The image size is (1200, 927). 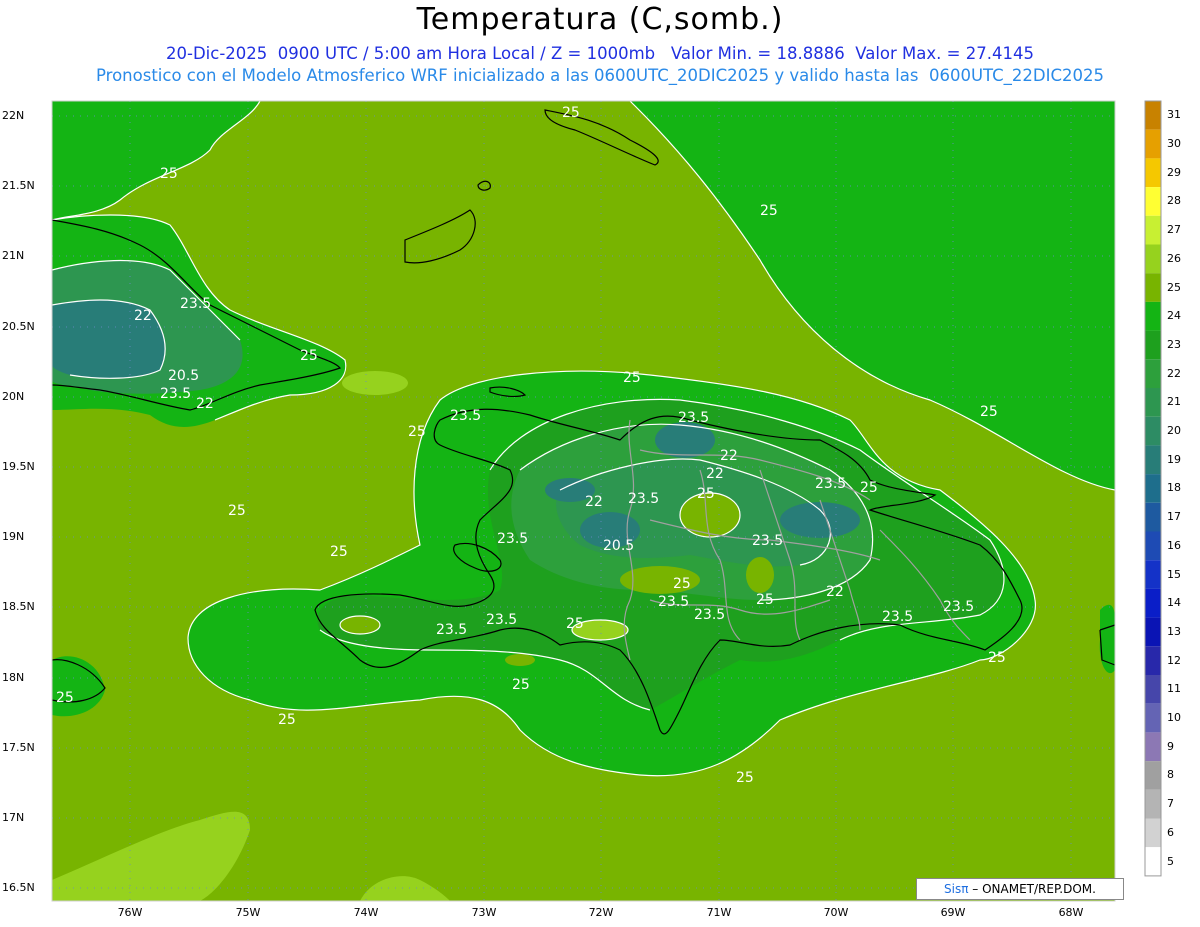 What do you see at coordinates (1174, 373) in the screenshot?
I see `colorbar-label: 22` at bounding box center [1174, 373].